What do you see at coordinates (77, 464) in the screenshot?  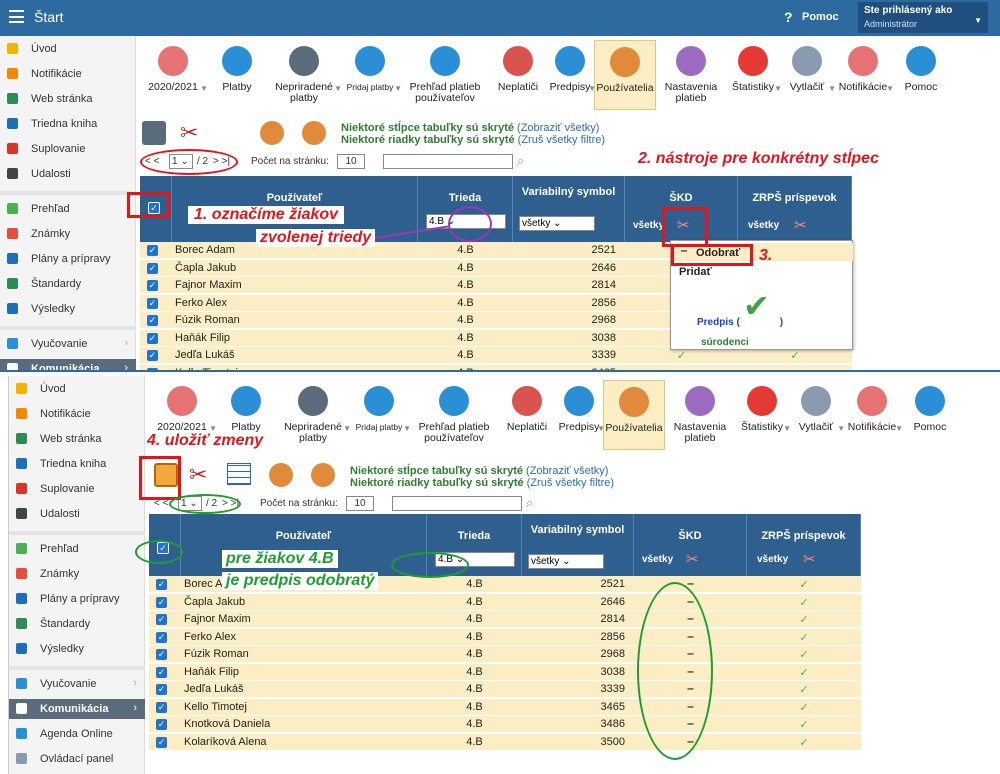 I see `sidebar-item: Triedna kniha` at bounding box center [77, 464].